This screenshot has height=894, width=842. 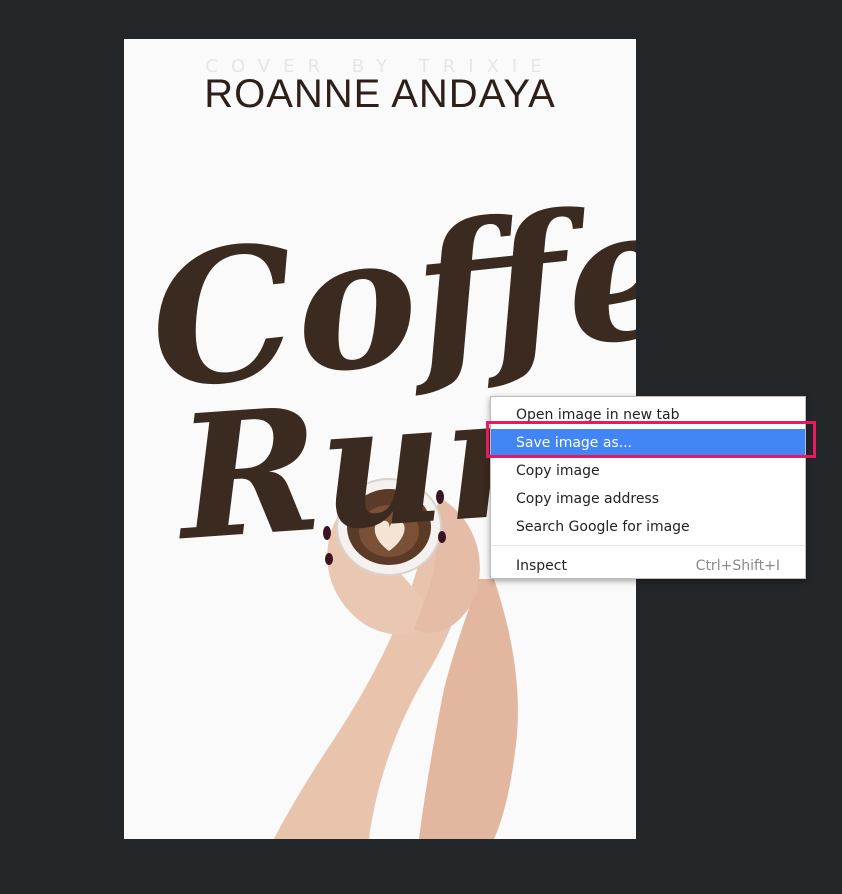 I want to click on highlight-annotation-box, so click(x=651, y=439).